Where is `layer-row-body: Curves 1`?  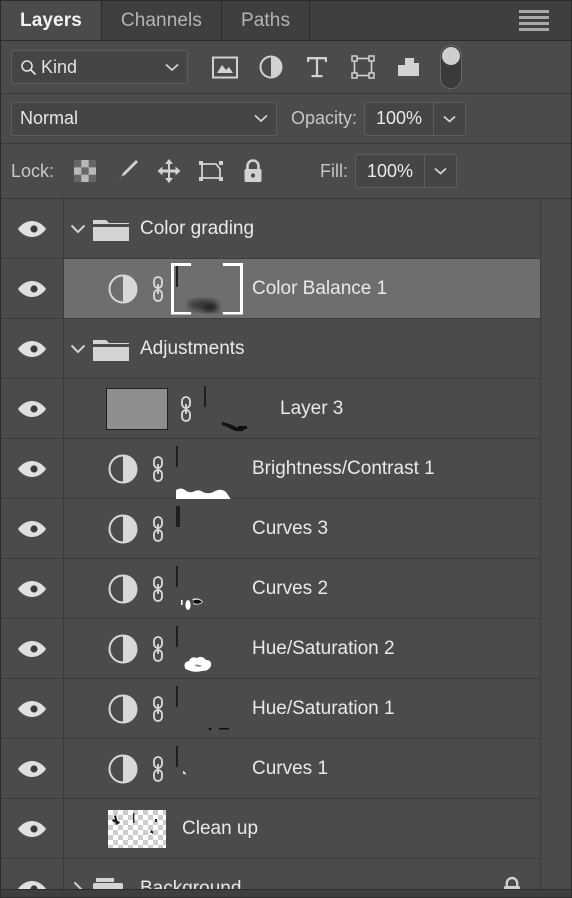 layer-row-body: Curves 1 is located at coordinates (317, 781).